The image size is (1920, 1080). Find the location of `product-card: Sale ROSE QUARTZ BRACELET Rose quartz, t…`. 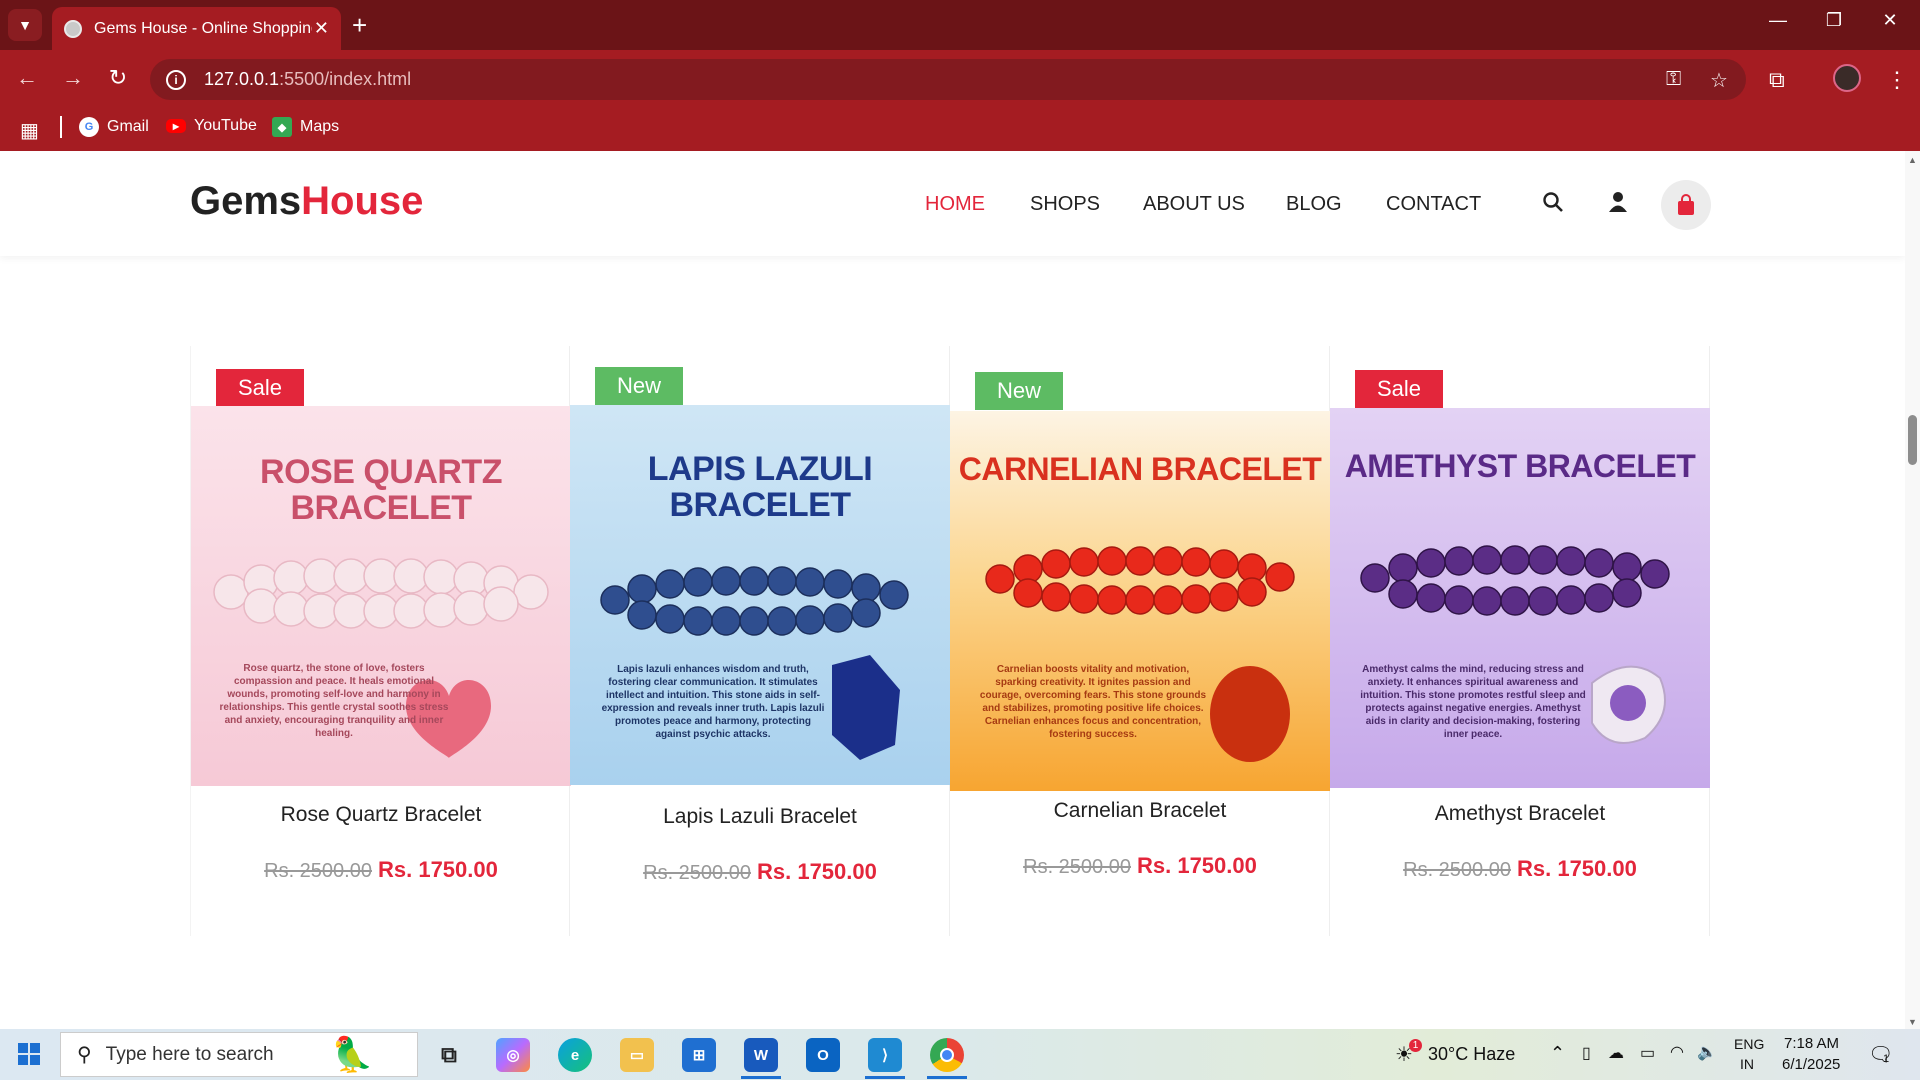

product-card: Sale ROSE QUARTZ BRACELET Rose quartz, t… is located at coordinates (380, 641).